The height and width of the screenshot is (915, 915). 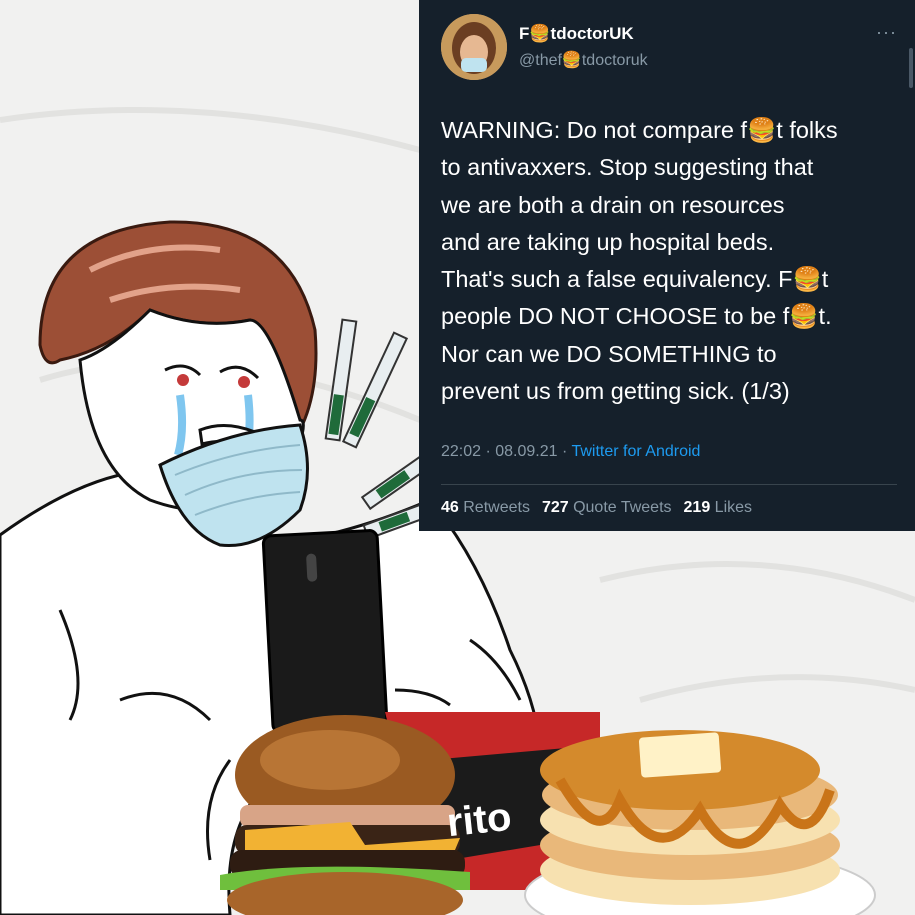 What do you see at coordinates (639, 130) in the screenshot?
I see `tweet-line: WARNING: Do not compare f🍔t folks` at bounding box center [639, 130].